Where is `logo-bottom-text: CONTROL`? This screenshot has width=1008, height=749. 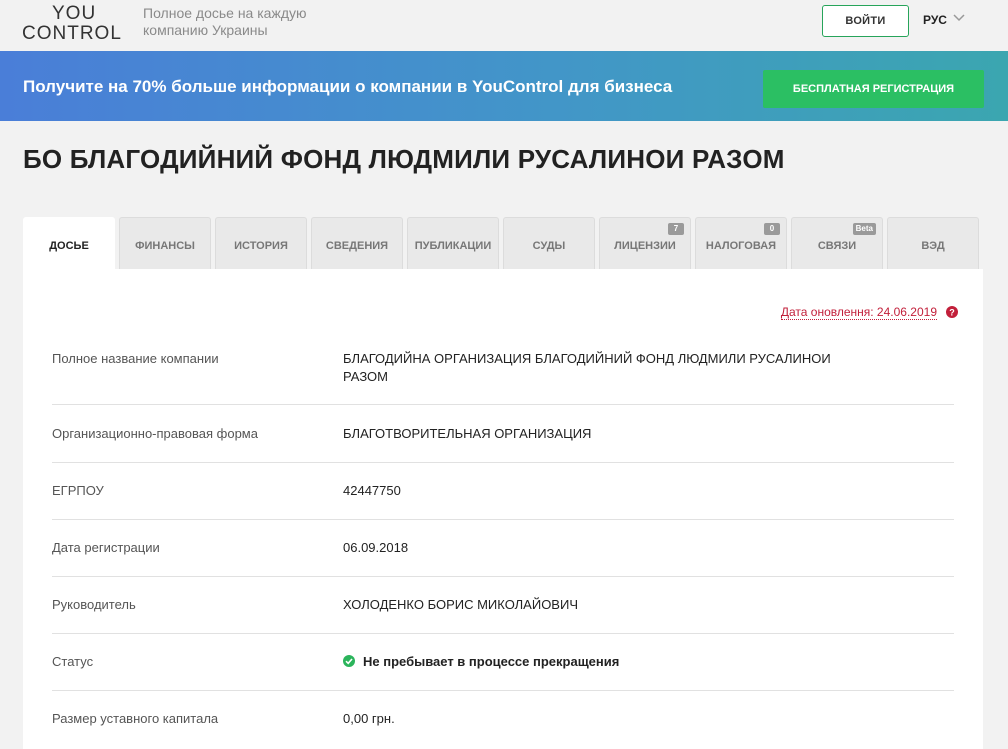
logo-bottom-text: CONTROL is located at coordinates (72, 33).